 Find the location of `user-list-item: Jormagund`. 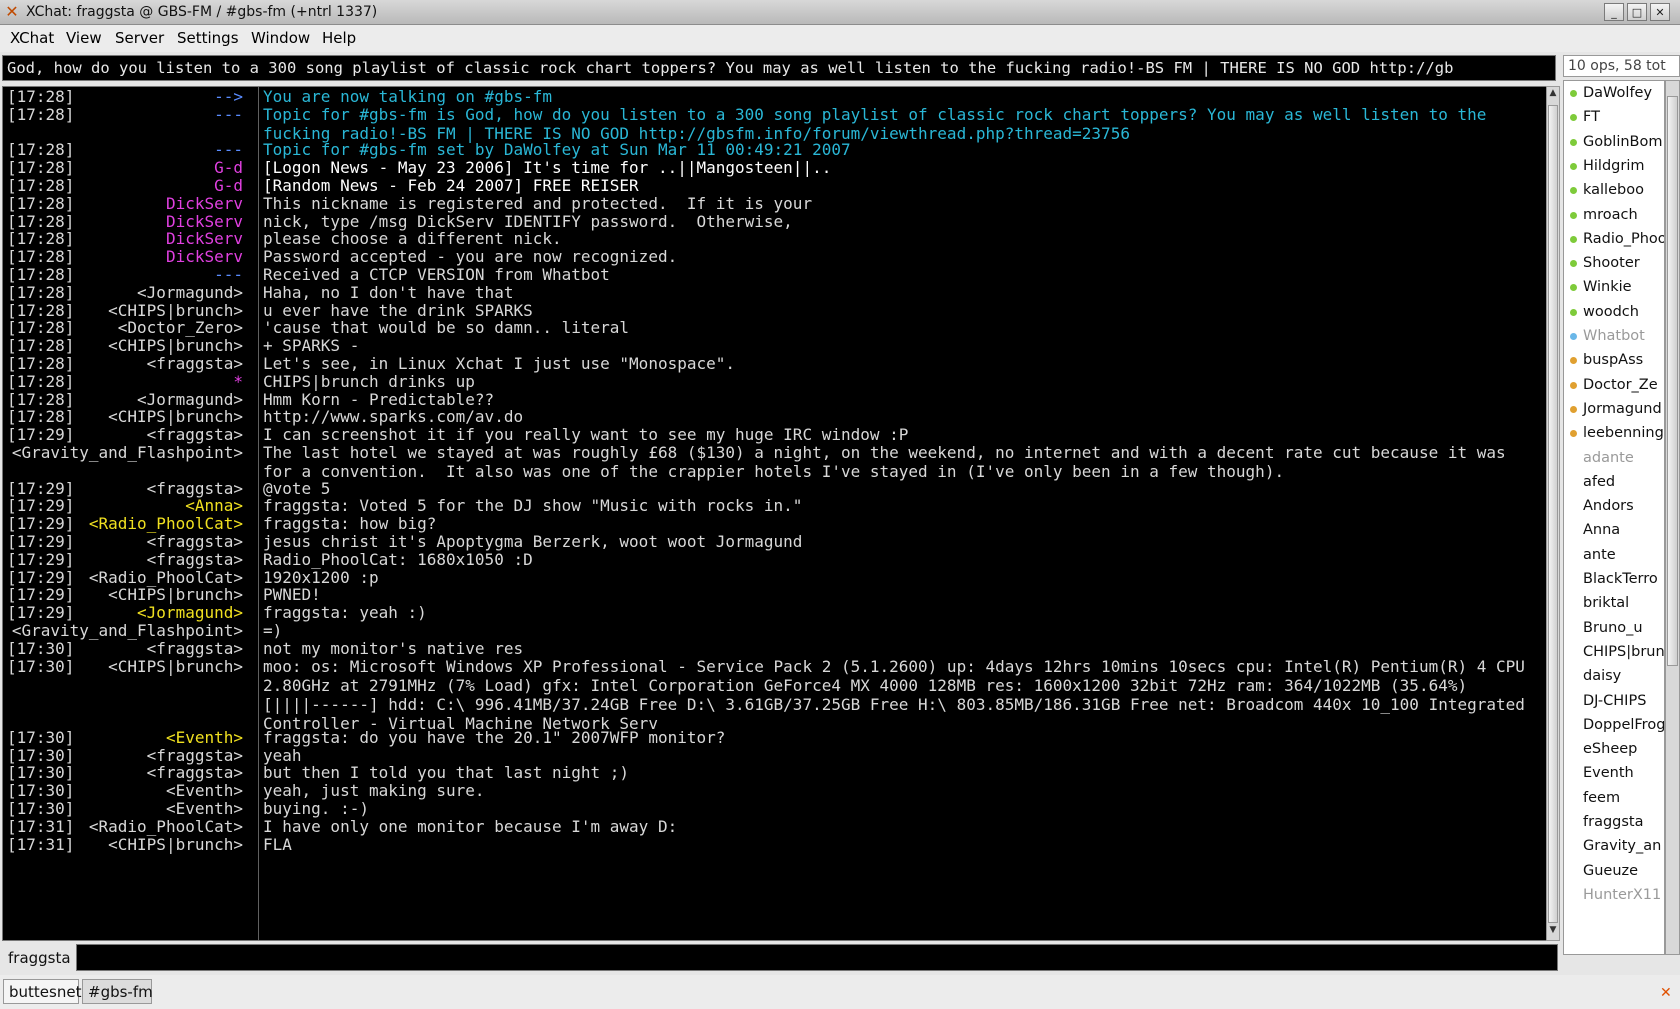

user-list-item: Jormagund is located at coordinates (1614, 410).